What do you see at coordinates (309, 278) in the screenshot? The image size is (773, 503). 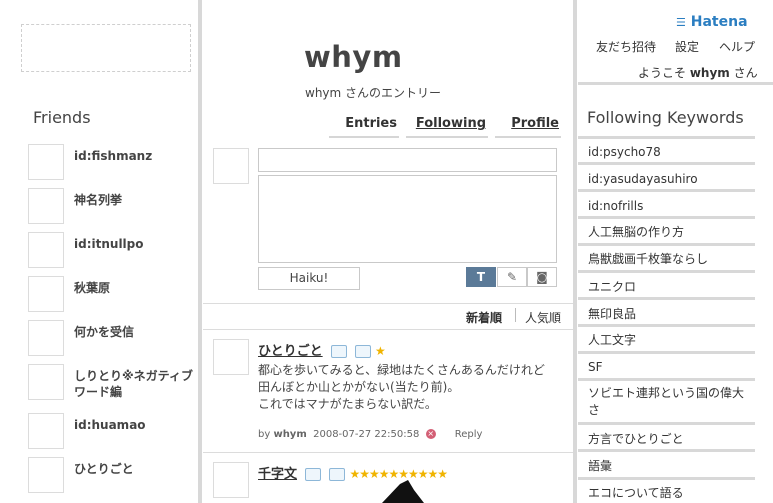 I see `haiku-submit-button: Haiku!` at bounding box center [309, 278].